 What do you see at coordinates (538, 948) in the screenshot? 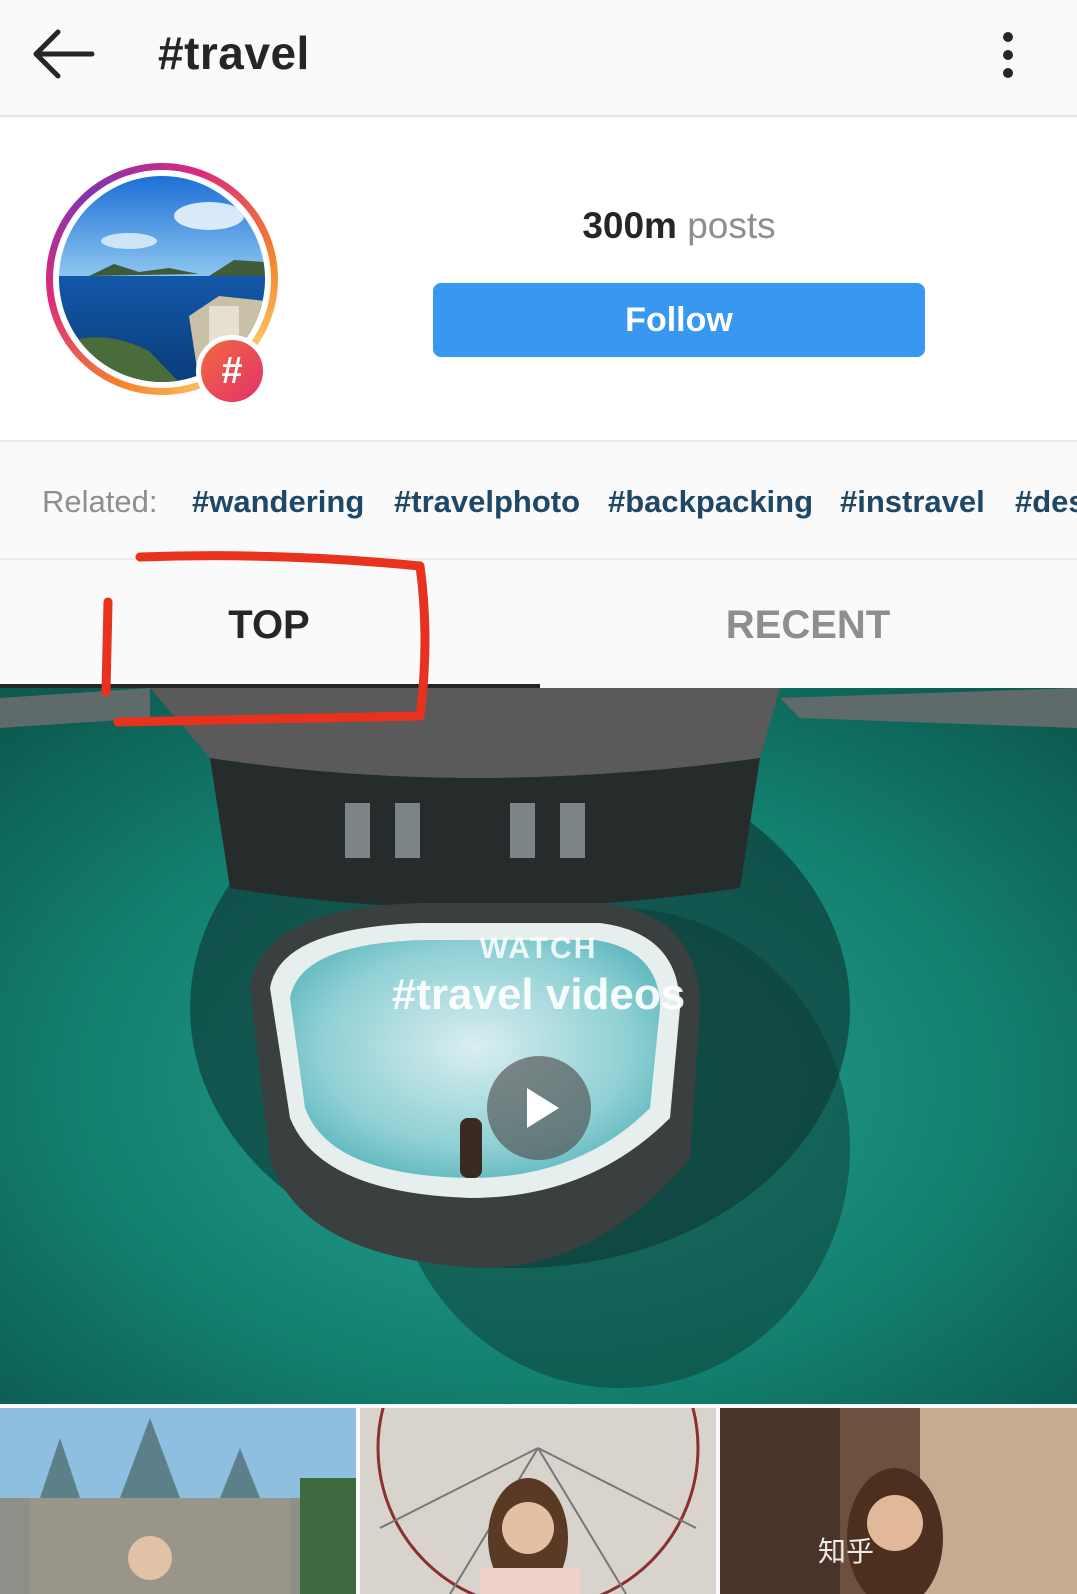
I see `watch-label: WATCH` at bounding box center [538, 948].